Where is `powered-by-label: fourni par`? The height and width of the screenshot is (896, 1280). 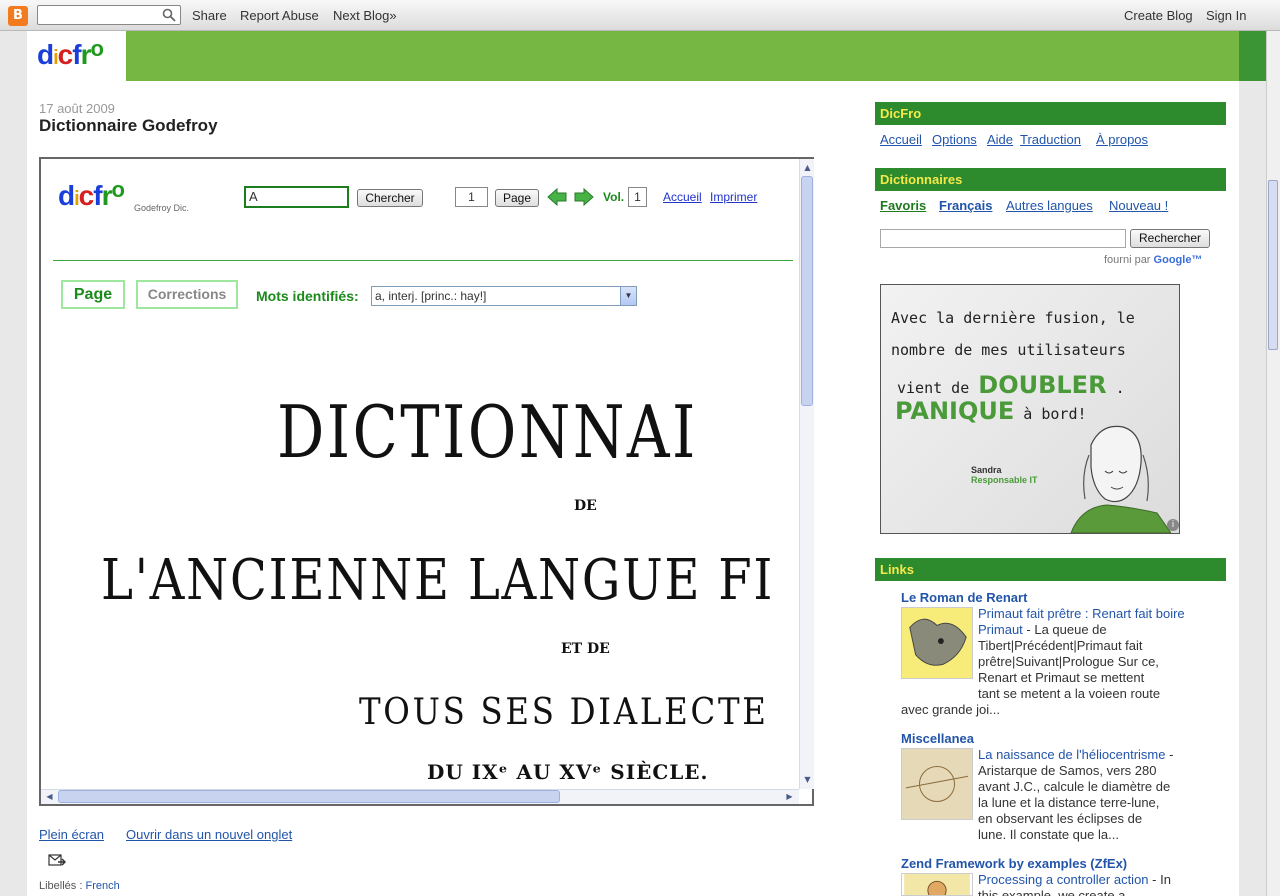 powered-by-label: fourni par is located at coordinates (1127, 260).